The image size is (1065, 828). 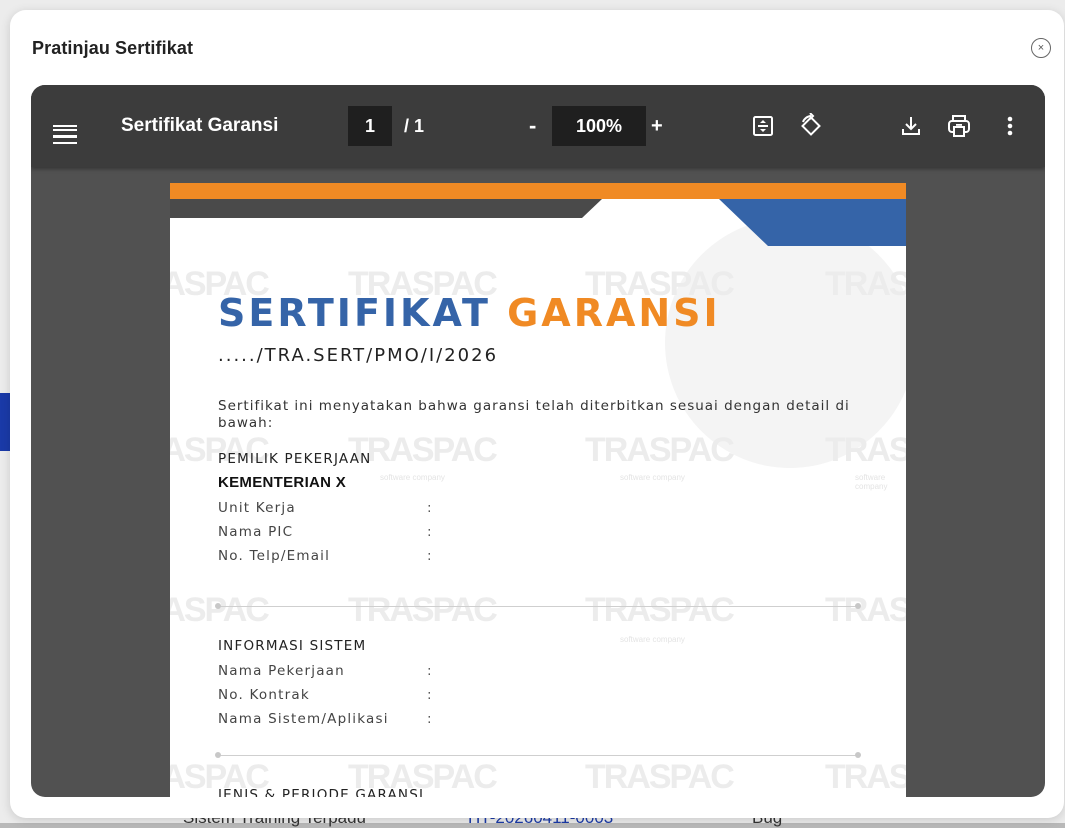 What do you see at coordinates (354, 313) in the screenshot?
I see `certificate-title-part1: SERTIFIKAT` at bounding box center [354, 313].